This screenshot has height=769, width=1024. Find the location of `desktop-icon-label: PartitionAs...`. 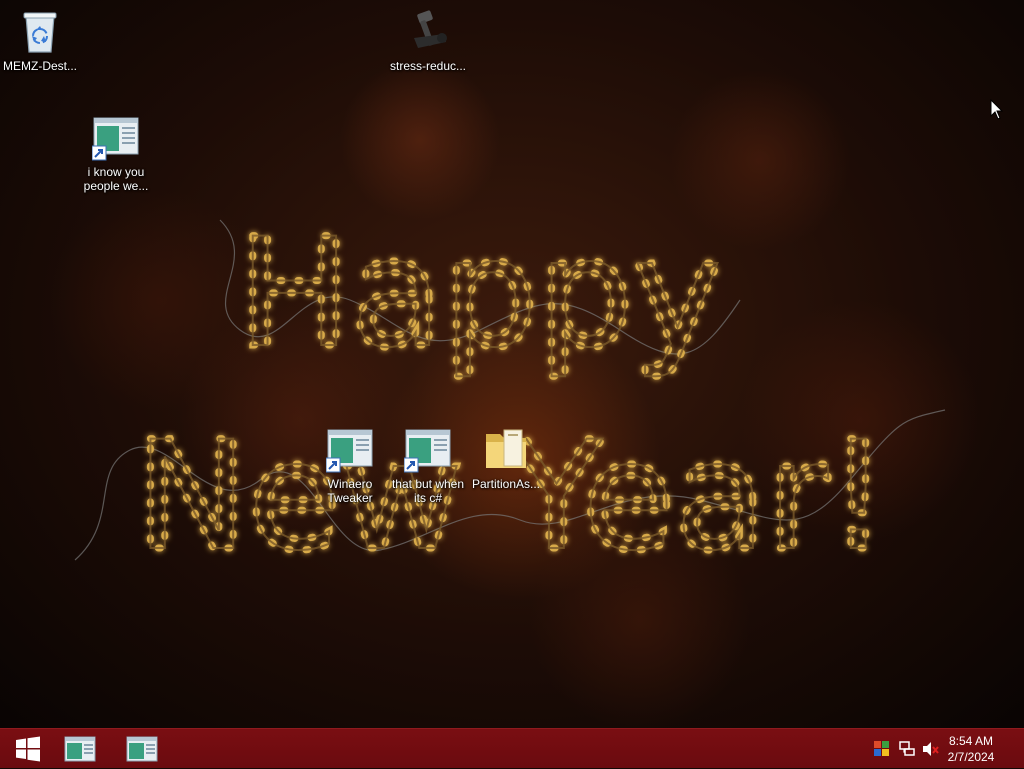

desktop-icon-label: PartitionAs... is located at coordinates (506, 484).